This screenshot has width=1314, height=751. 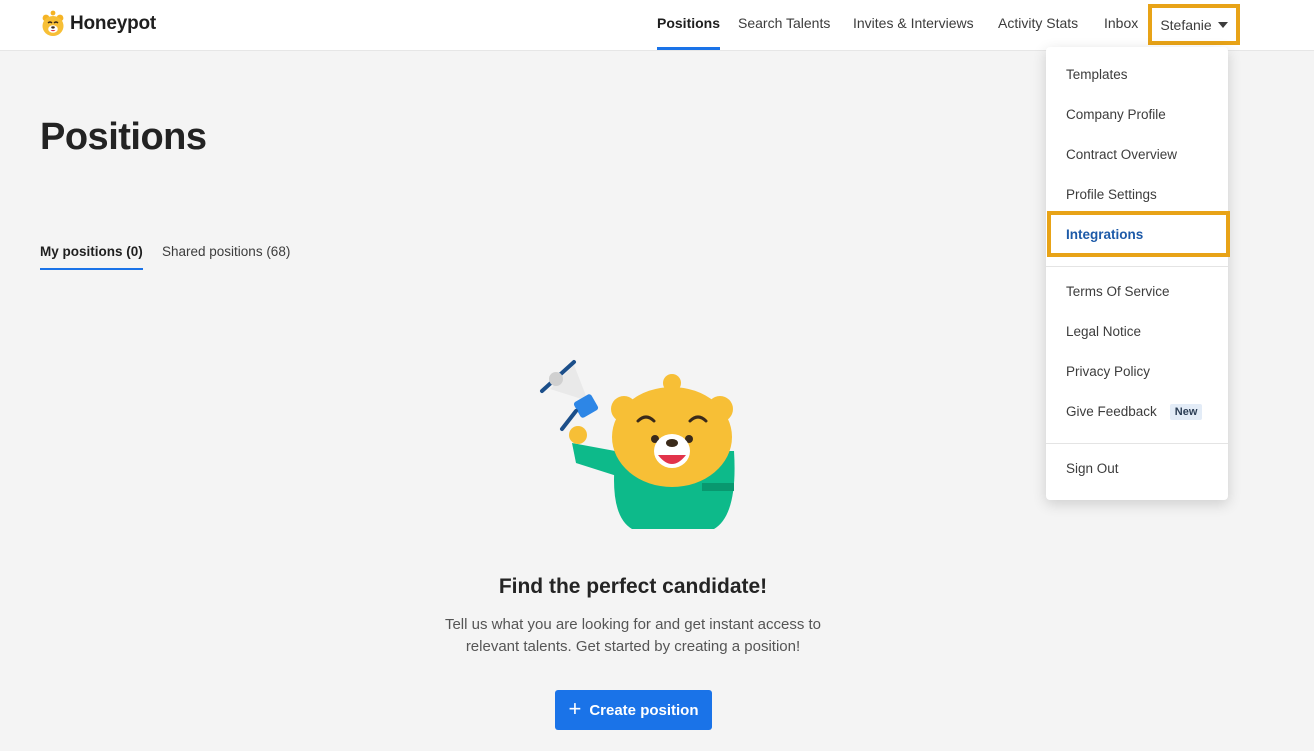 I want to click on menu-item-give-feedback: Give Feedback New, so click(x=1134, y=412).